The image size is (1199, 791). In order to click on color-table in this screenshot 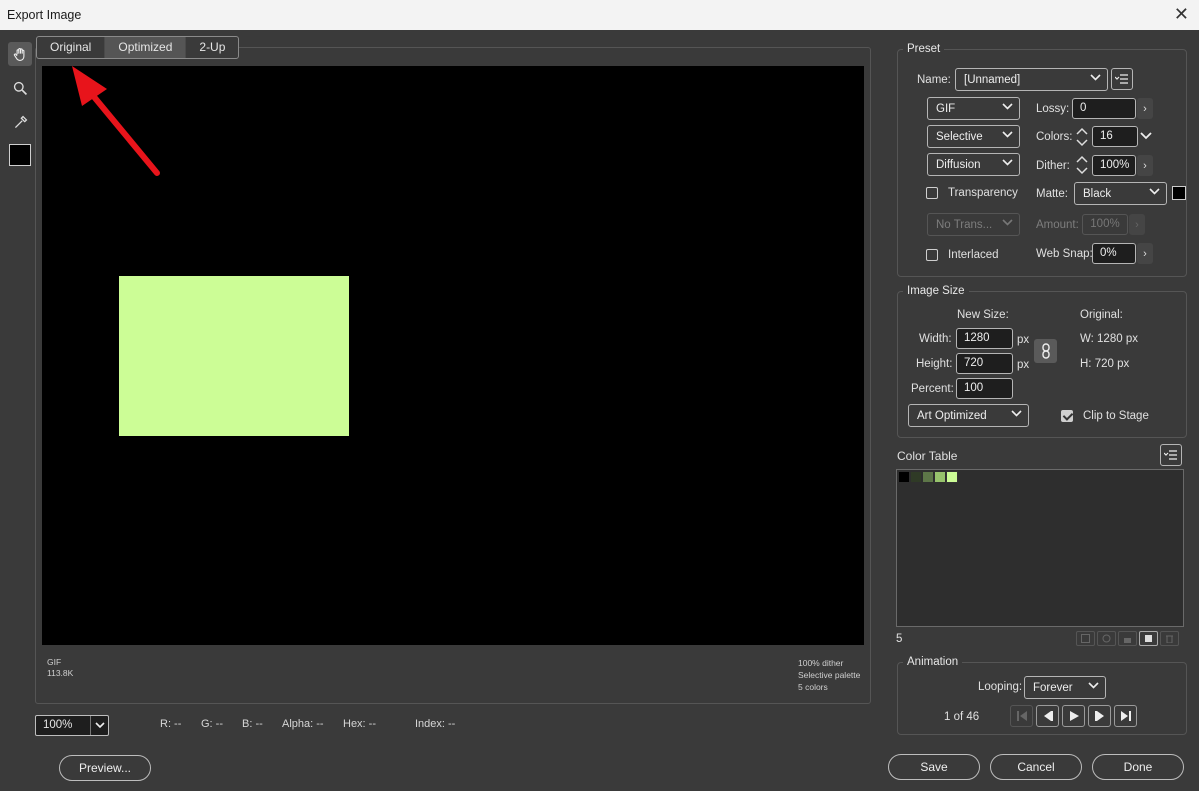, I will do `click(1040, 548)`.